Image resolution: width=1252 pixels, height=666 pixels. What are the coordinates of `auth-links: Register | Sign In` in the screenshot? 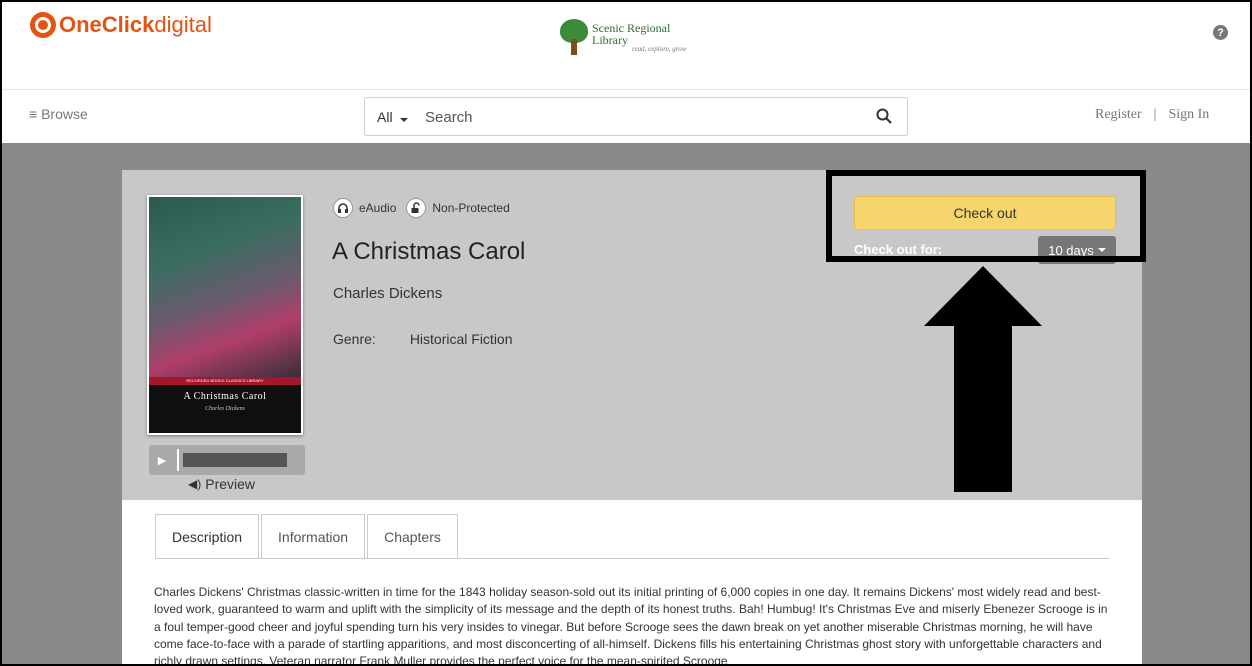 It's located at (1152, 115).